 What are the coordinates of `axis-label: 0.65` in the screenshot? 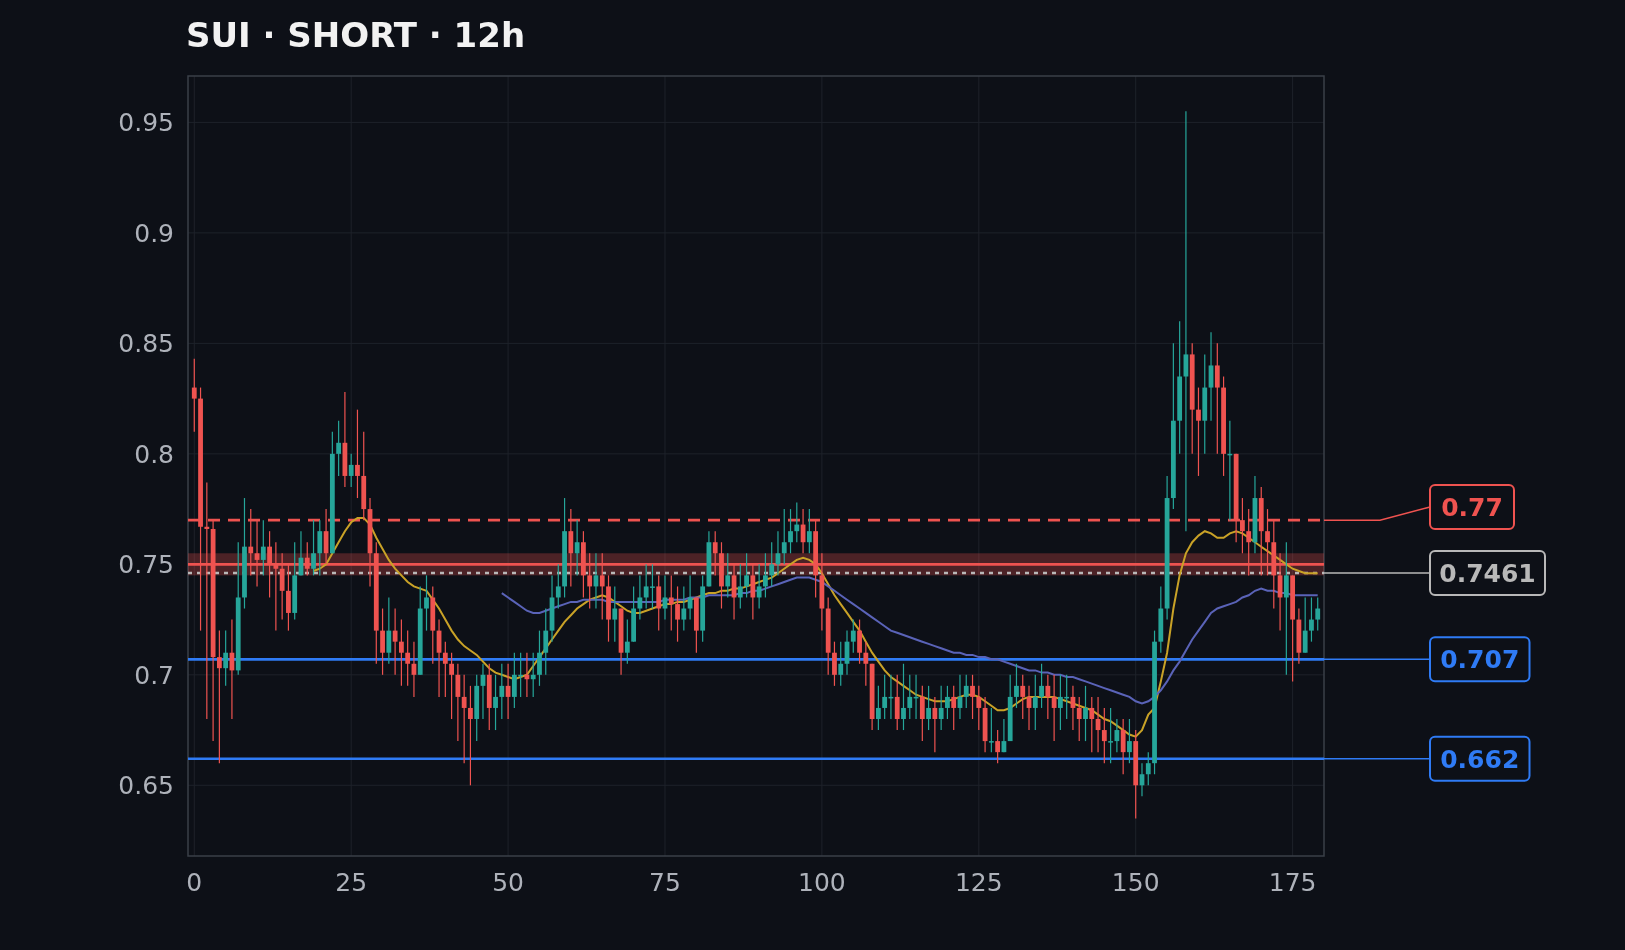 It's located at (146, 786).